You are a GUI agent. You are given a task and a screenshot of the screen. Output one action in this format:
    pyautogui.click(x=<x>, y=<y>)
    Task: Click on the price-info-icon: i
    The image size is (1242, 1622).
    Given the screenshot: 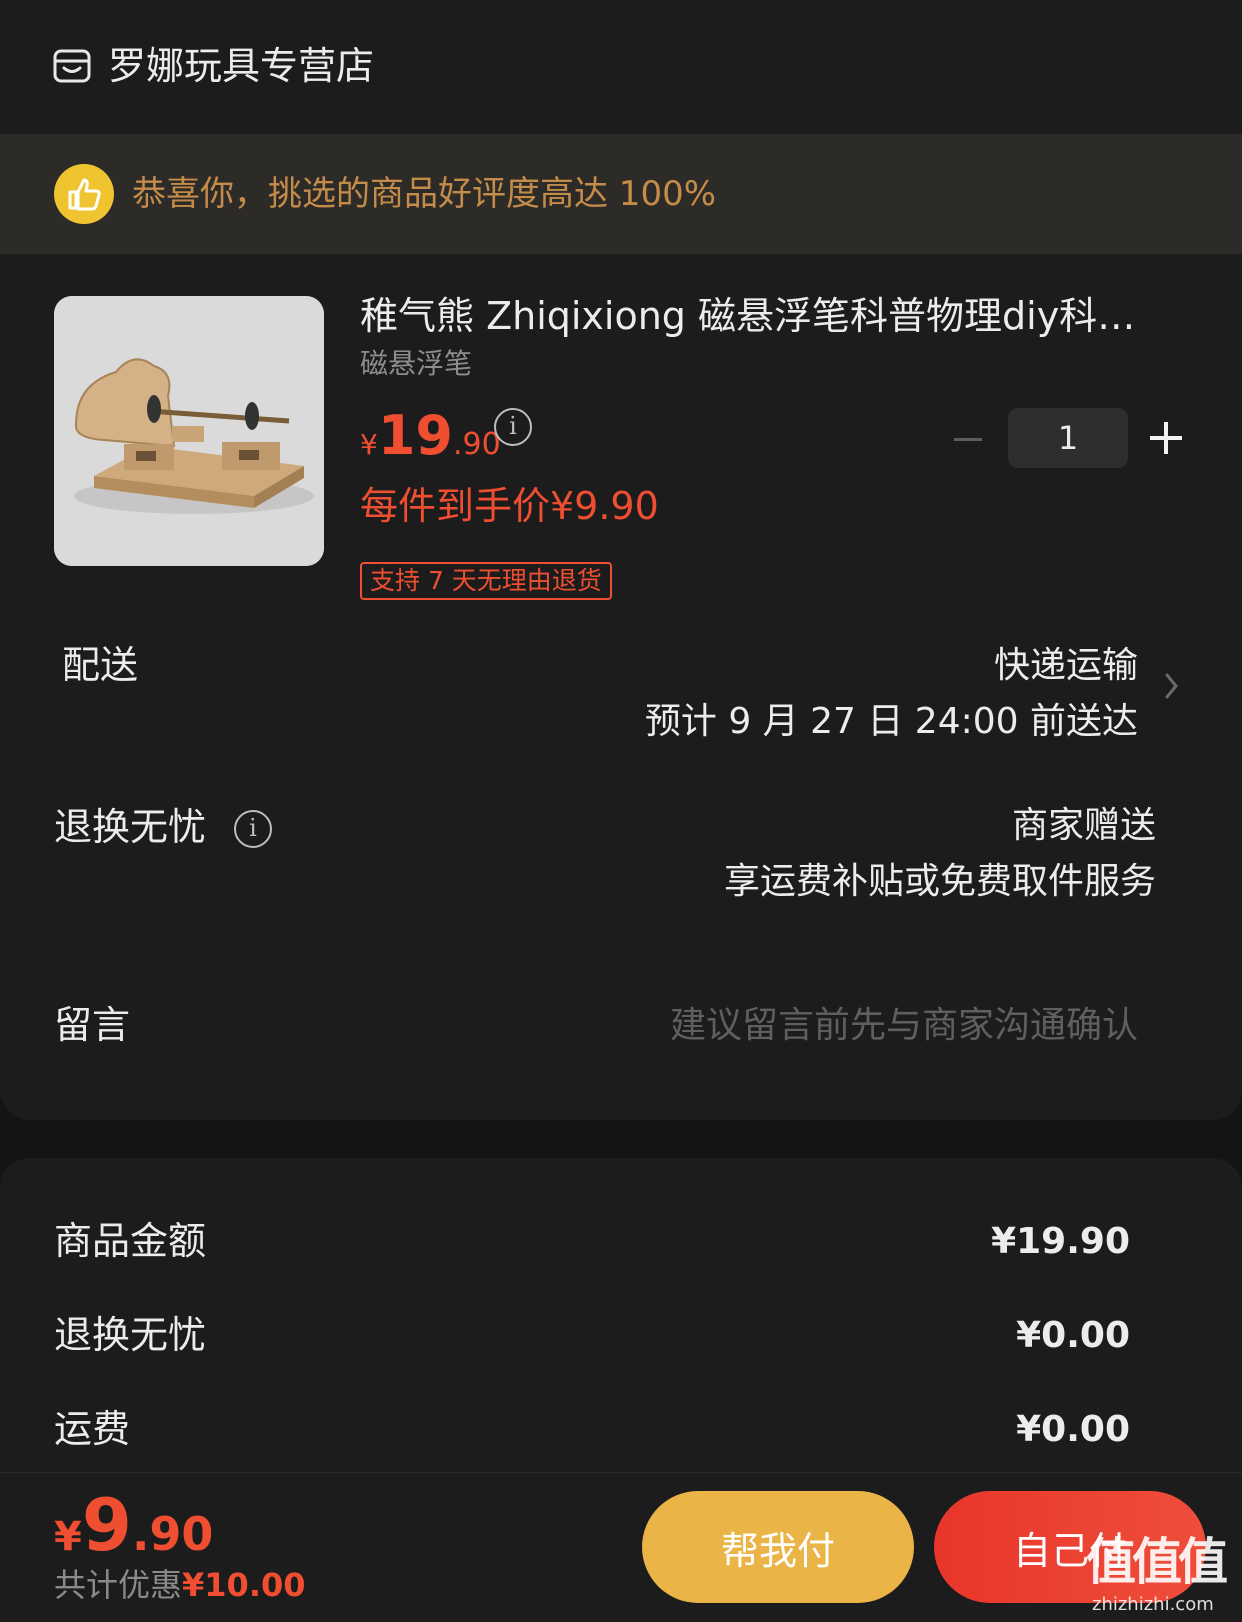 What is the action you would take?
    pyautogui.click(x=513, y=427)
    